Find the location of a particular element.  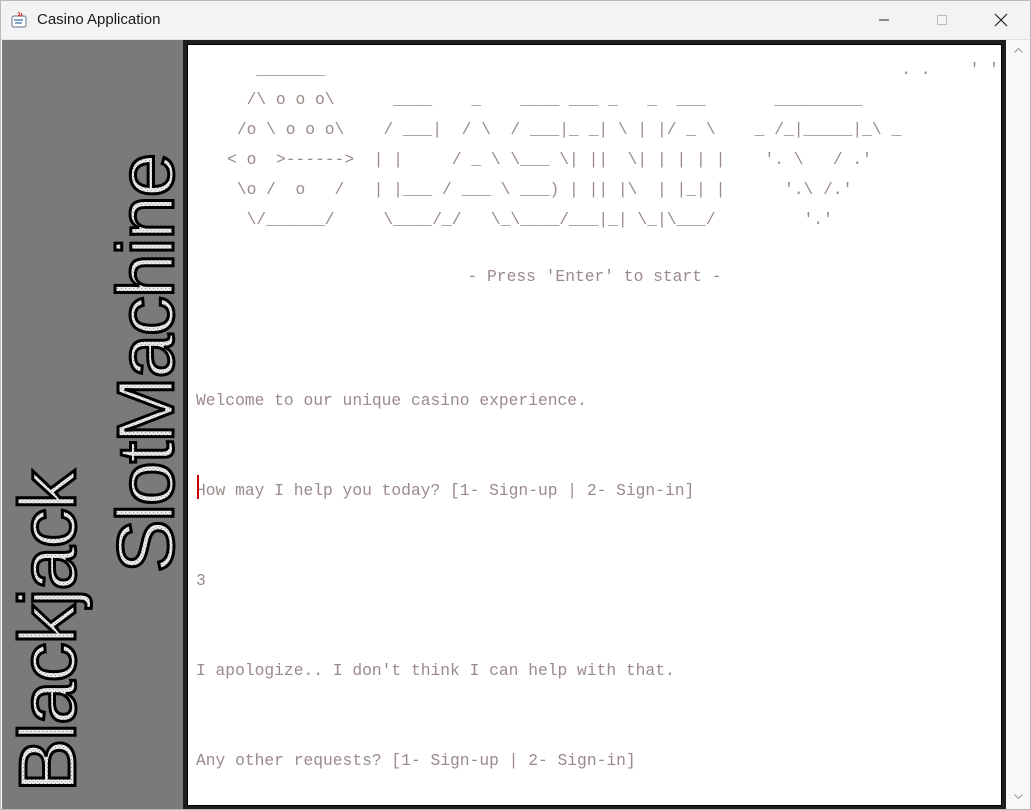

close-button is located at coordinates (1001, 20).